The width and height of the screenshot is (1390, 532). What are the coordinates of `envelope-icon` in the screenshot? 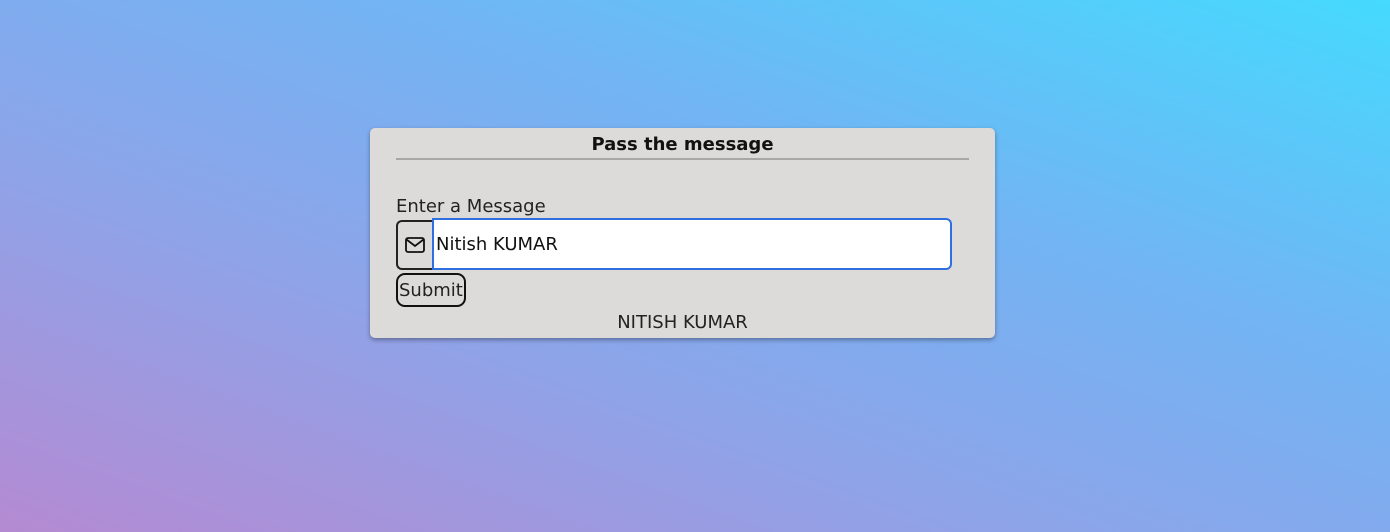 It's located at (414, 245).